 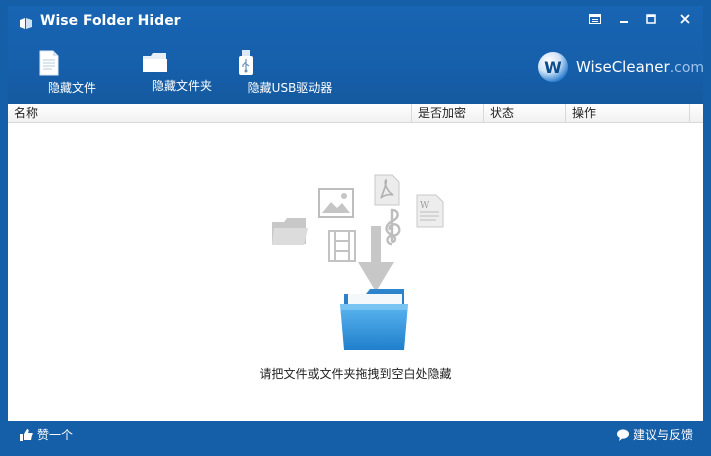 I want to click on column-header-row: 名称 是否加密 状态 操作, so click(x=355, y=113).